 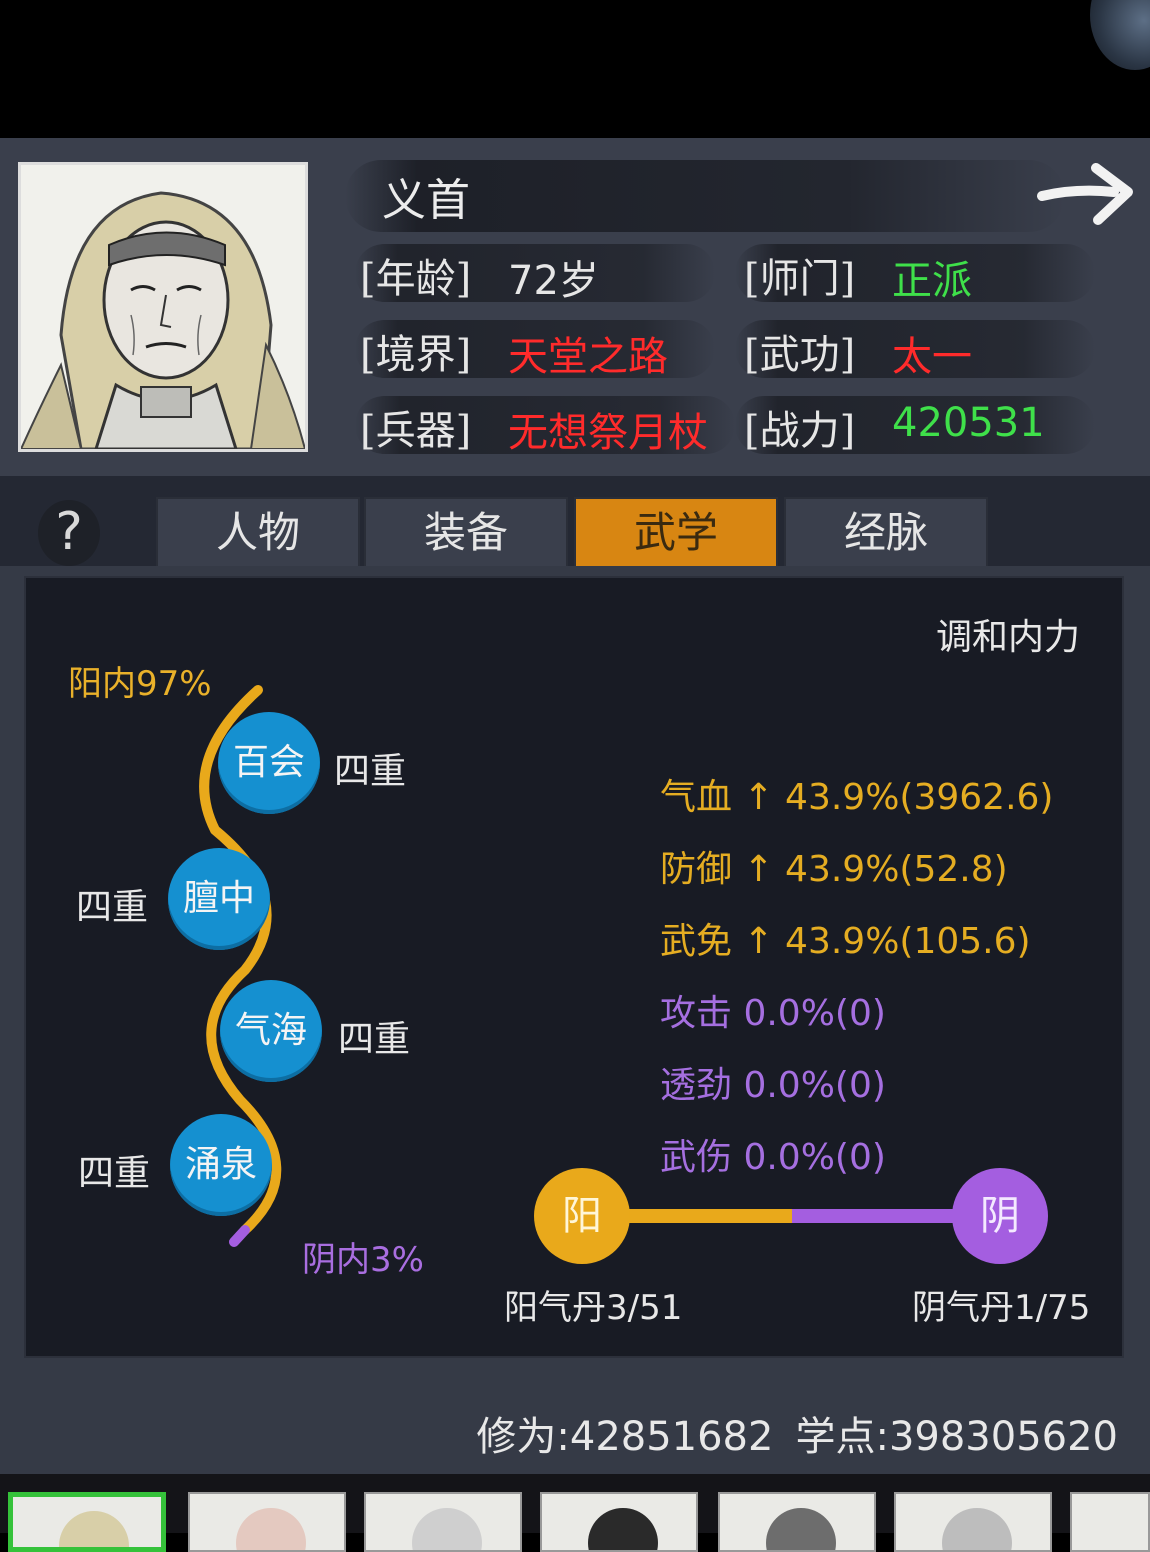 I want to click on cultivation-points: 修为:42851682 学点:398305620, so click(x=786, y=1433).